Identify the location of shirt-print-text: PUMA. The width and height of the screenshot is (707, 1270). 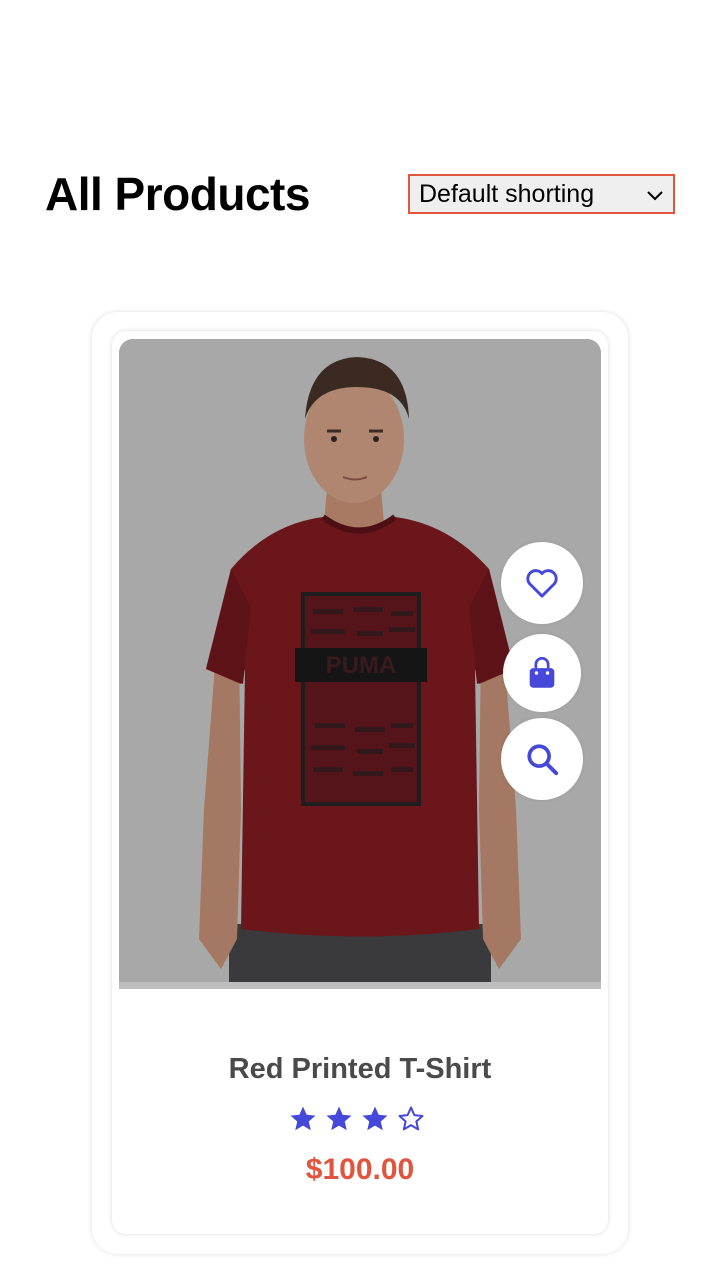
(361, 665).